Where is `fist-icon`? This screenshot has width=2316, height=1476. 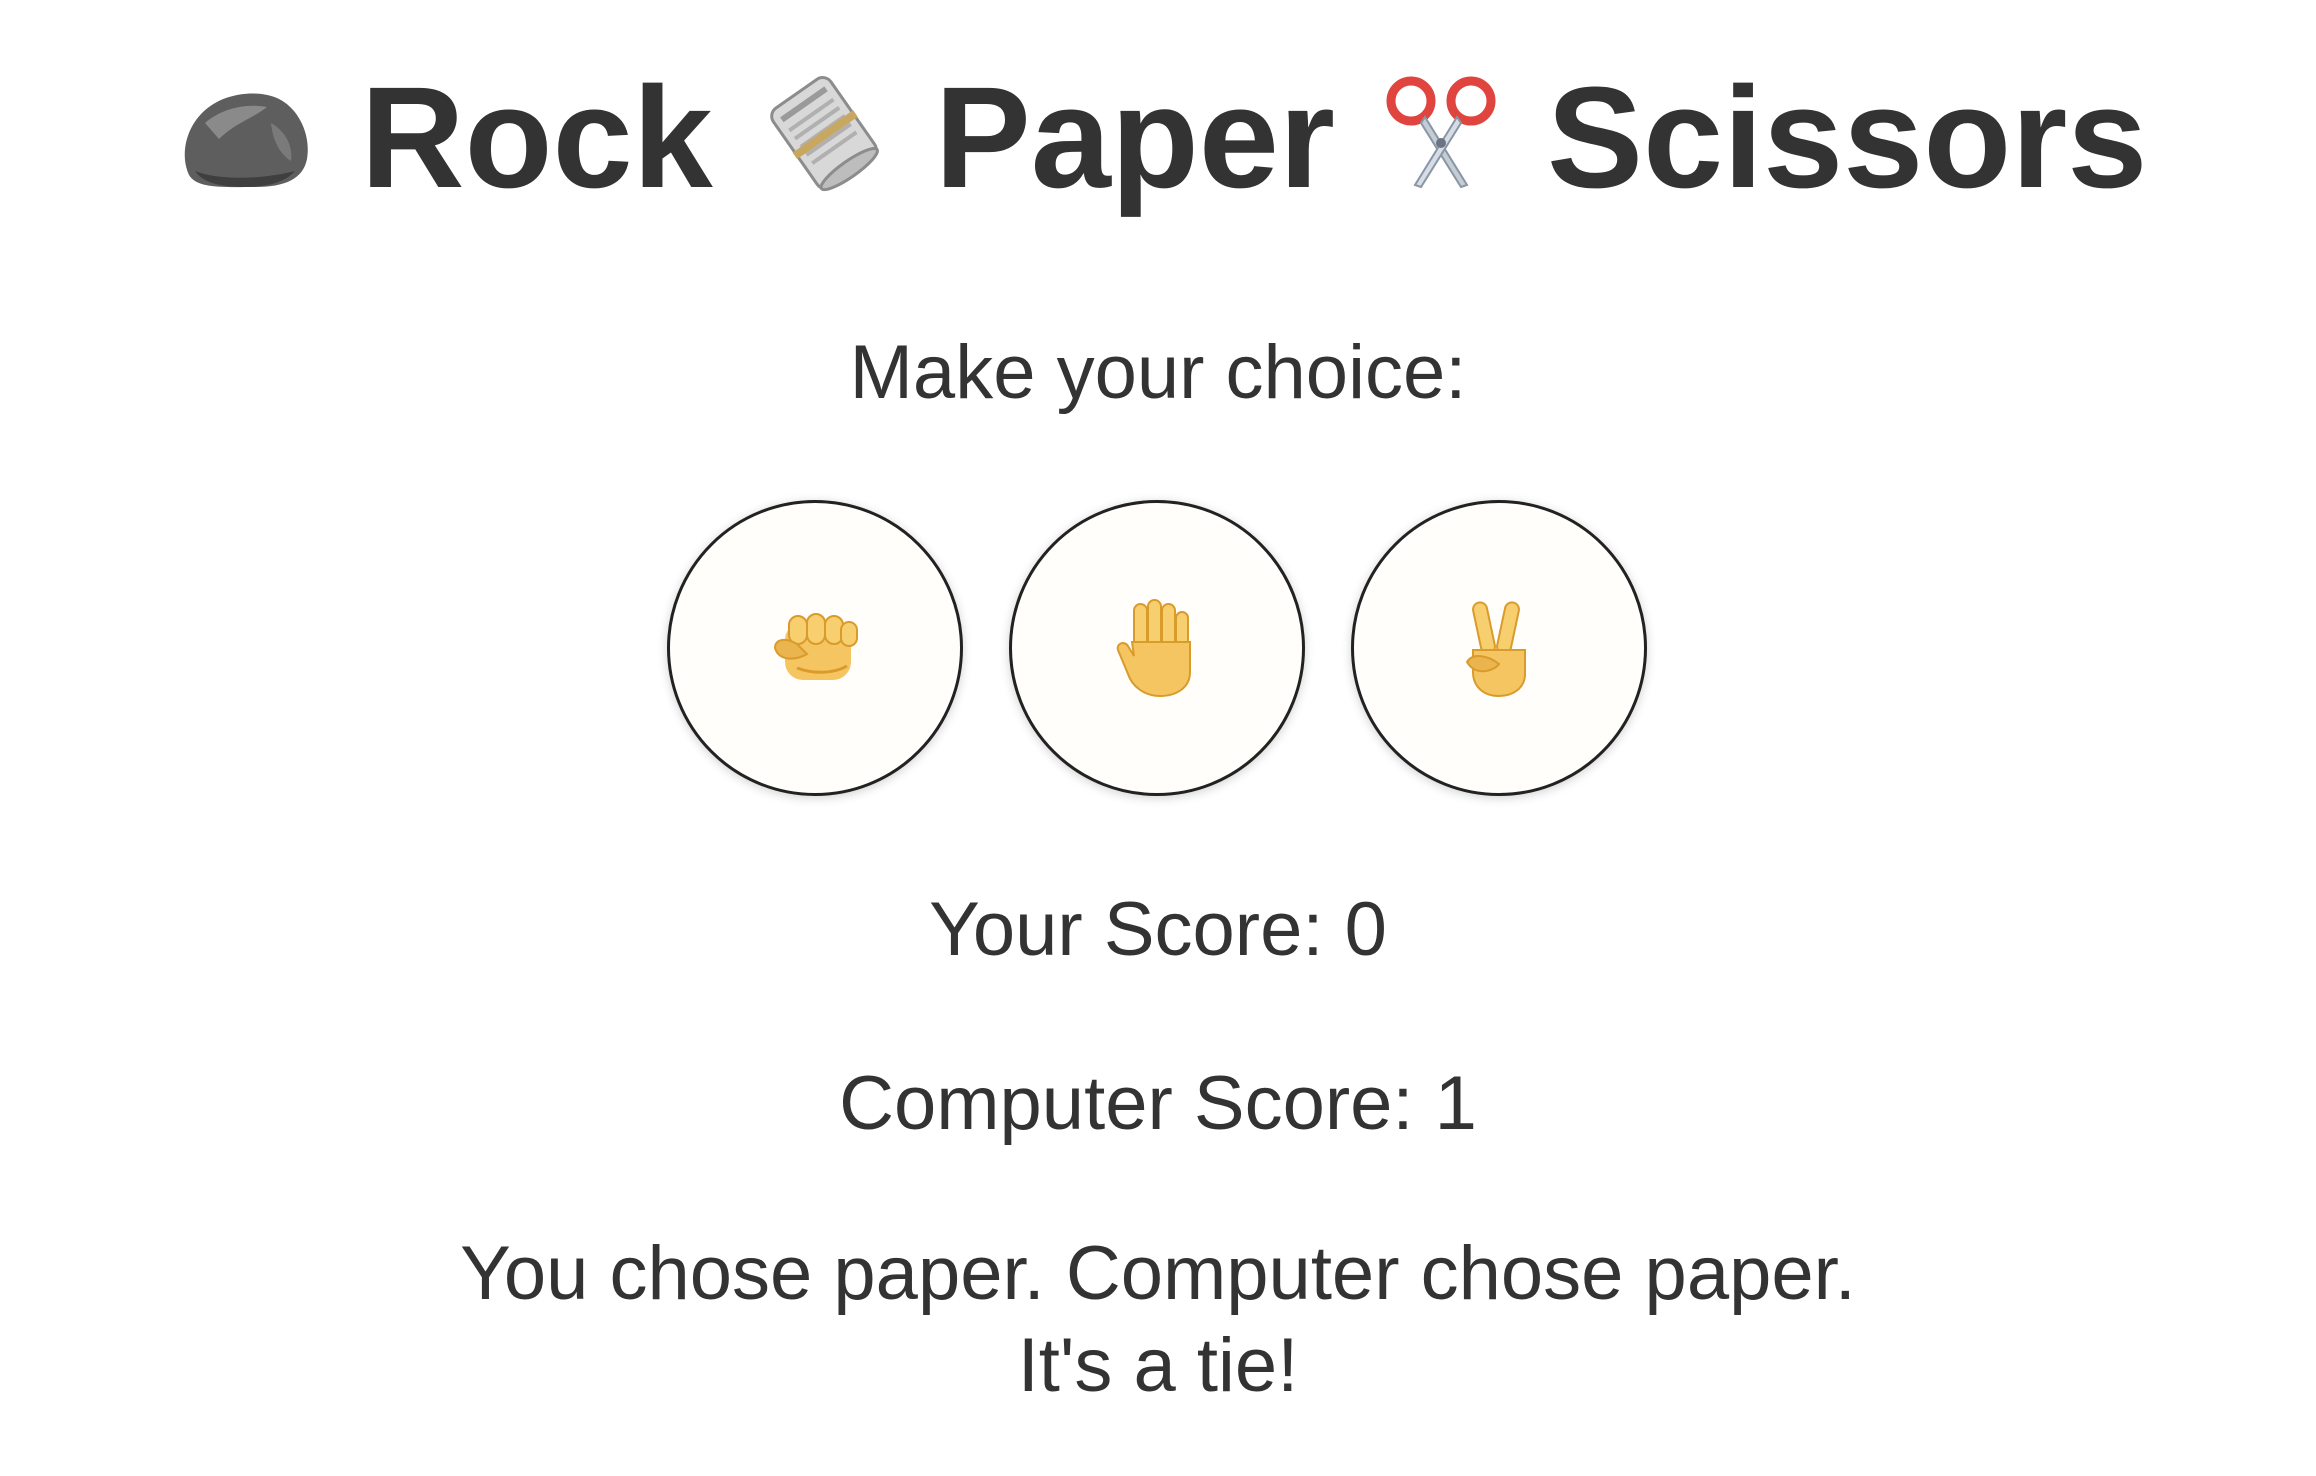 fist-icon is located at coordinates (815, 648).